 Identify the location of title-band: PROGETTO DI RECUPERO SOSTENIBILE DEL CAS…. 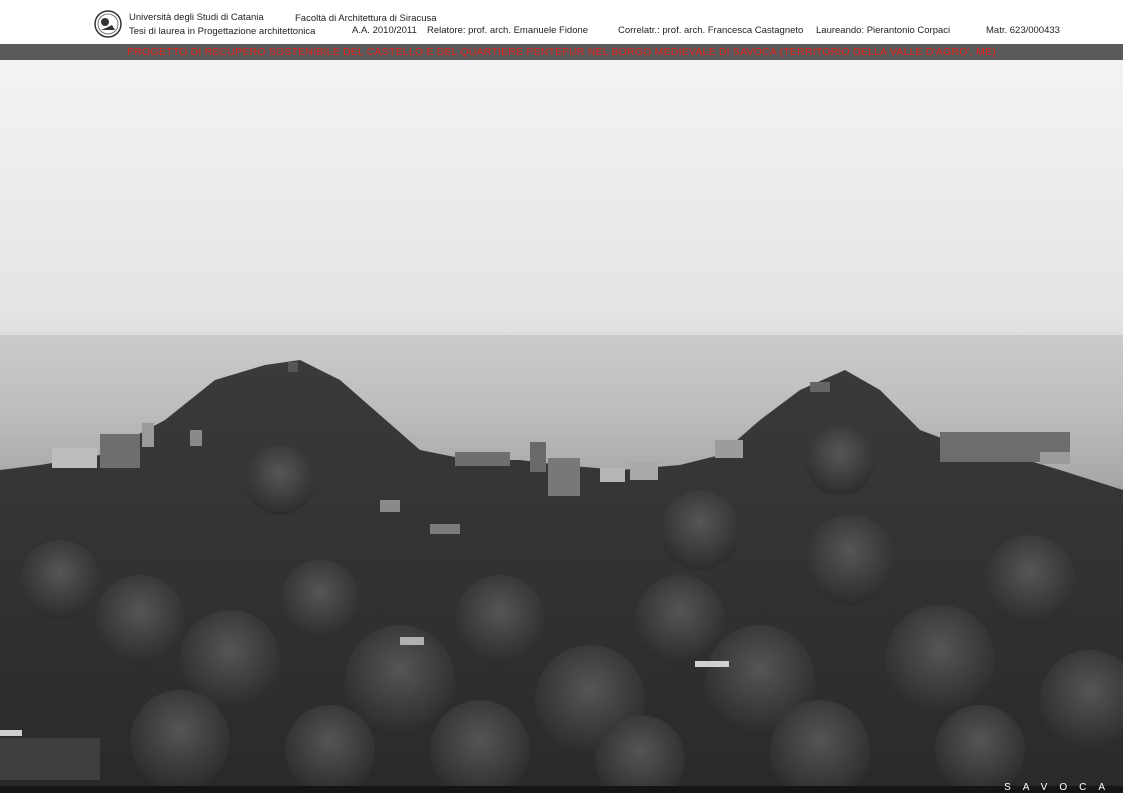
(561, 52).